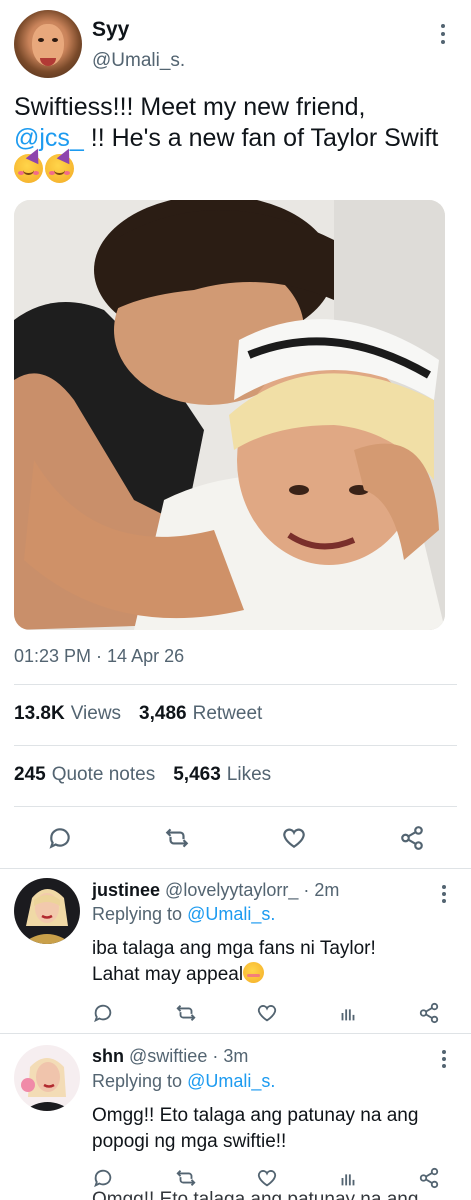 The image size is (471, 1200). What do you see at coordinates (234, 948) in the screenshot?
I see `reply-text-line: iba talaga ang mga fans ni Taylor!` at bounding box center [234, 948].